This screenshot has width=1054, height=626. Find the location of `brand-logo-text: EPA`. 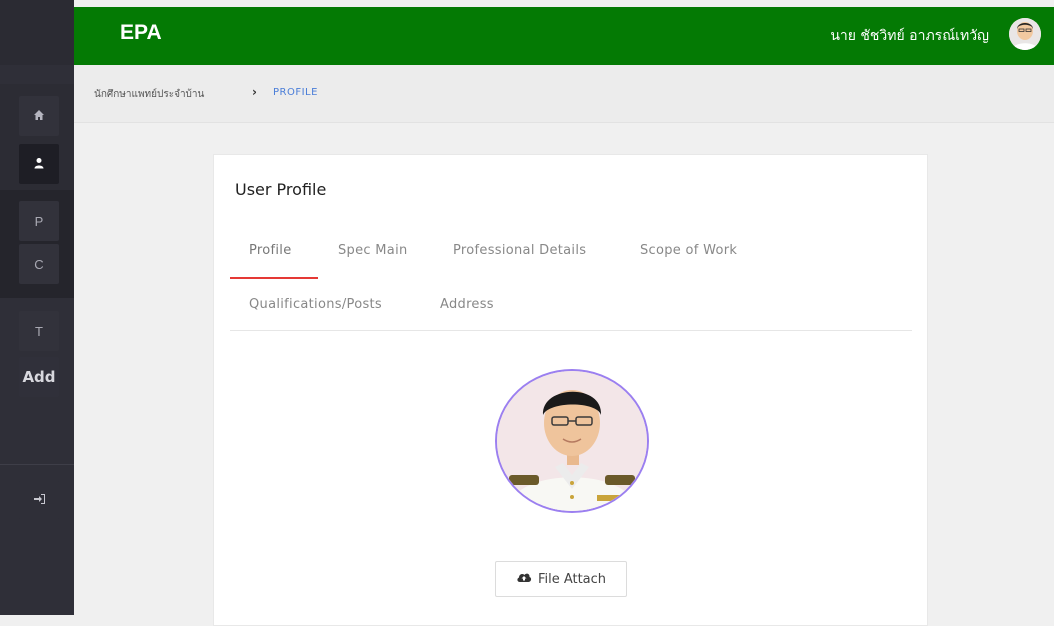

brand-logo-text: EPA is located at coordinates (141, 33).